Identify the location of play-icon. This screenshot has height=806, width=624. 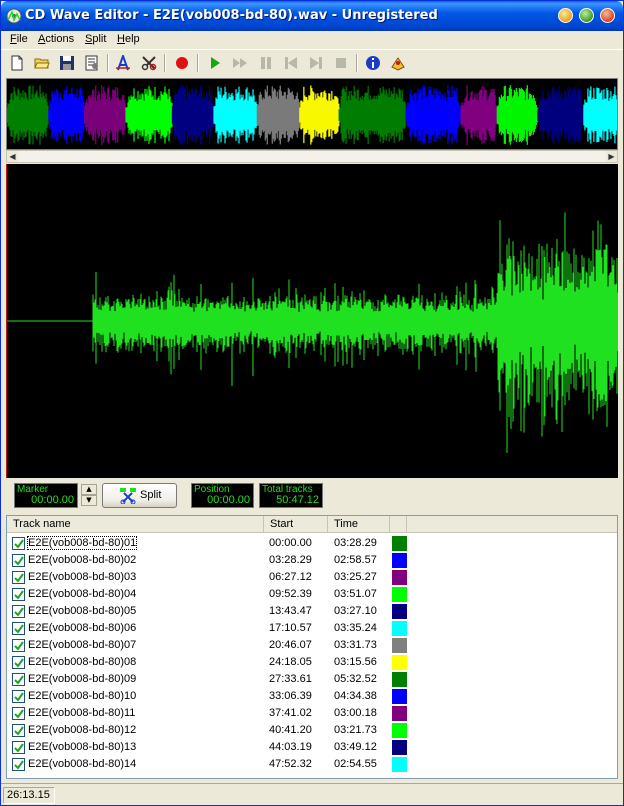
(215, 63).